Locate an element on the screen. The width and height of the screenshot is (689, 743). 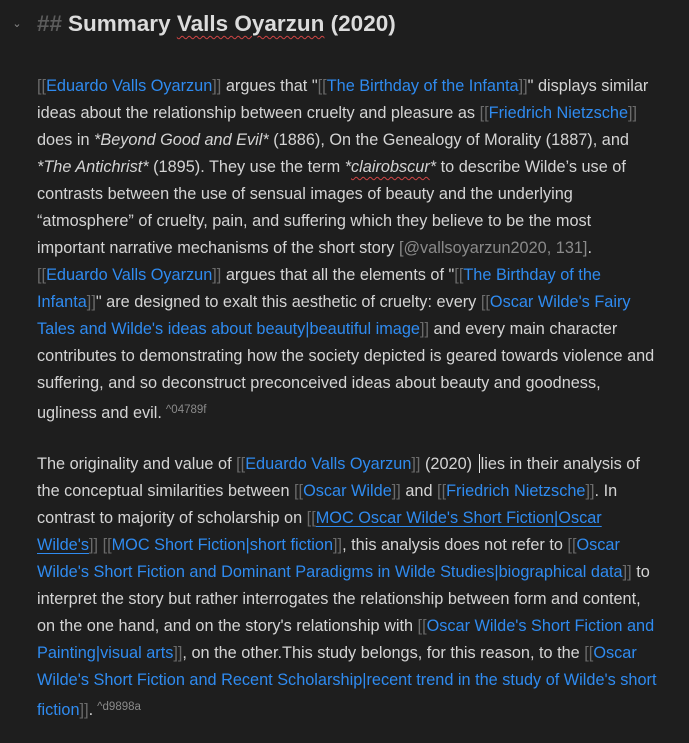
collapse-chevron-icon: ⌄ is located at coordinates (17, 24).